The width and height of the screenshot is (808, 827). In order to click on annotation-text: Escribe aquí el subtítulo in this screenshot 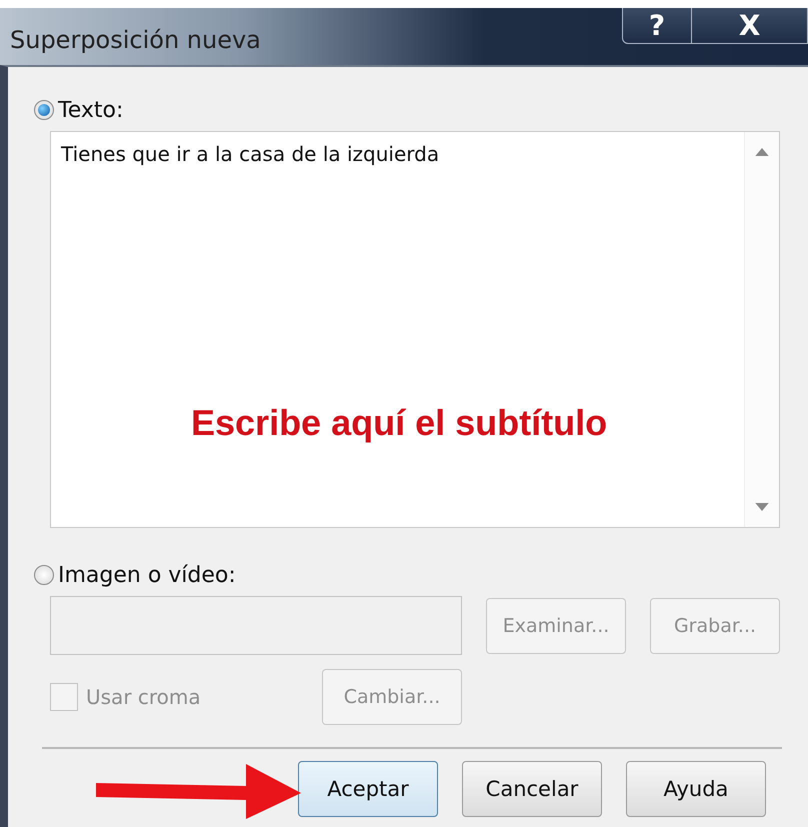, I will do `click(399, 423)`.